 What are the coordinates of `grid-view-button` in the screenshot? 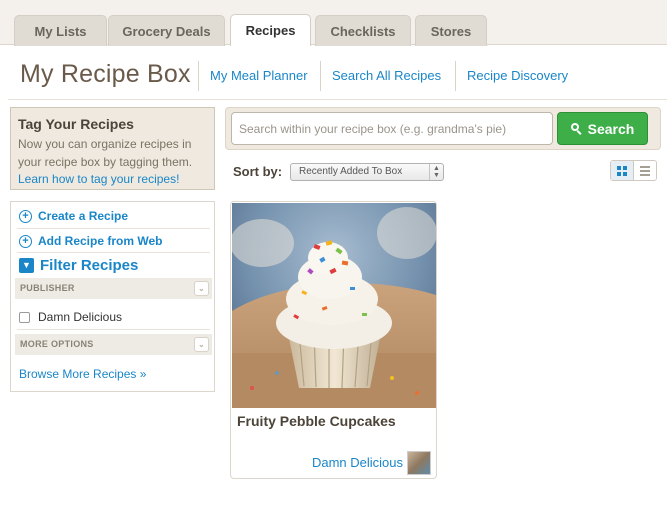 It's located at (622, 170).